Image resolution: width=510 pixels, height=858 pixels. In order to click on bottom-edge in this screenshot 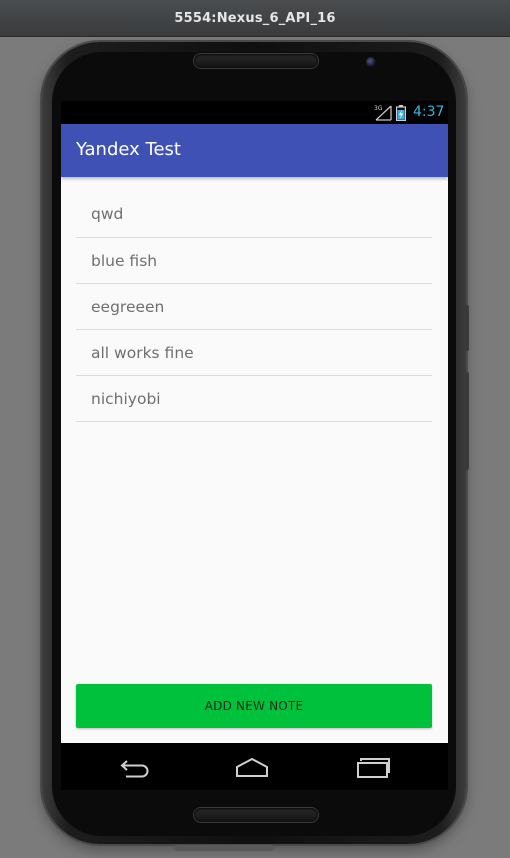, I will do `click(224, 848)`.